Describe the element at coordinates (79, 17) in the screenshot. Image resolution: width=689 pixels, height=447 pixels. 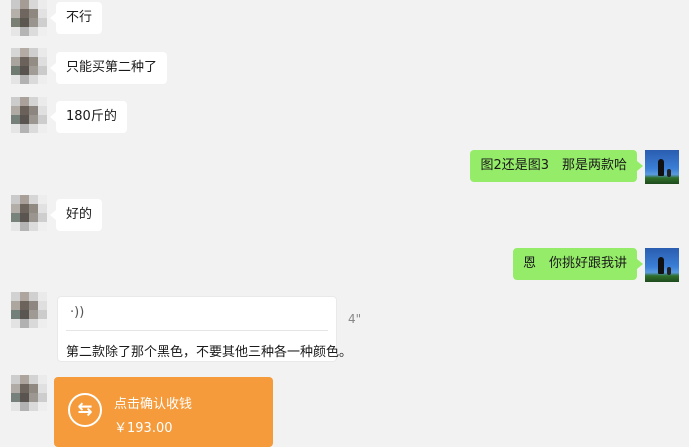
I see `message-text: 不行` at that location.